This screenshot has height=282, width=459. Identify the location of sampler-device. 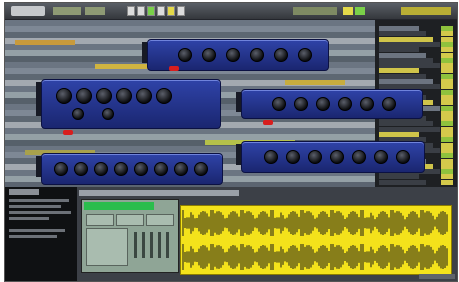
(130, 236).